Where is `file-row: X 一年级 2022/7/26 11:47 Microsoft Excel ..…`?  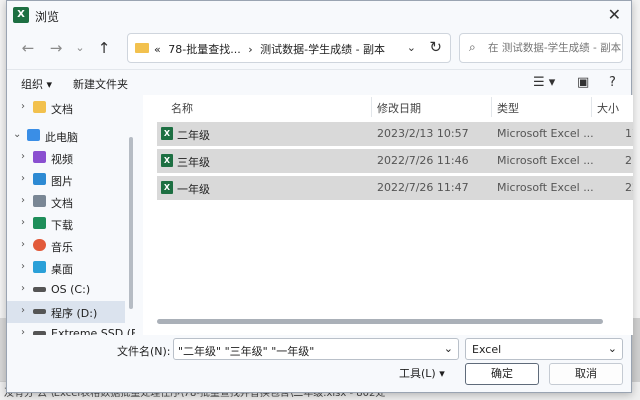
file-row: X 一年级 2022/7/26 11:47 Microsoft Excel ..… is located at coordinates (395, 188).